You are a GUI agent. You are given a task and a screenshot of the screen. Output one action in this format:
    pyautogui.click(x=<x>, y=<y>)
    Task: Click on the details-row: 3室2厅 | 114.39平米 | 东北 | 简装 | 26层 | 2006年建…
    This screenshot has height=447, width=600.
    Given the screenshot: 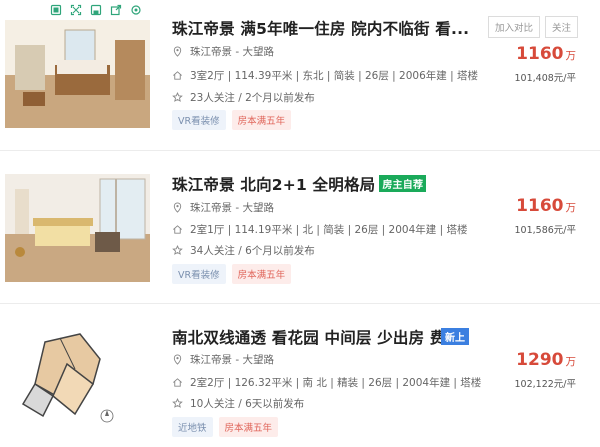 What is the action you would take?
    pyautogui.click(x=325, y=75)
    